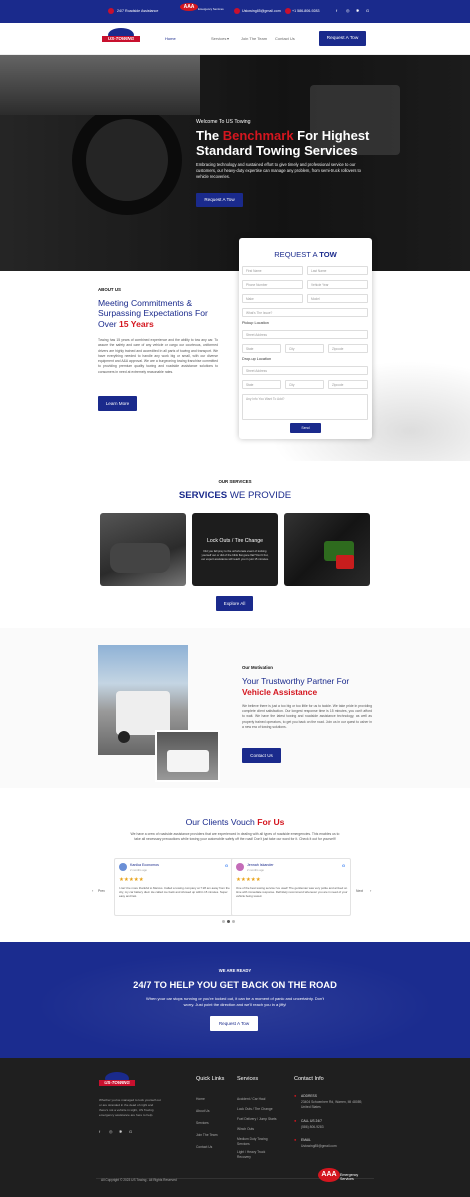 Image resolution: width=470 pixels, height=1197 pixels. What do you see at coordinates (337, 284) in the screenshot?
I see `vehicle-year-select: Vehicle Year` at bounding box center [337, 284].